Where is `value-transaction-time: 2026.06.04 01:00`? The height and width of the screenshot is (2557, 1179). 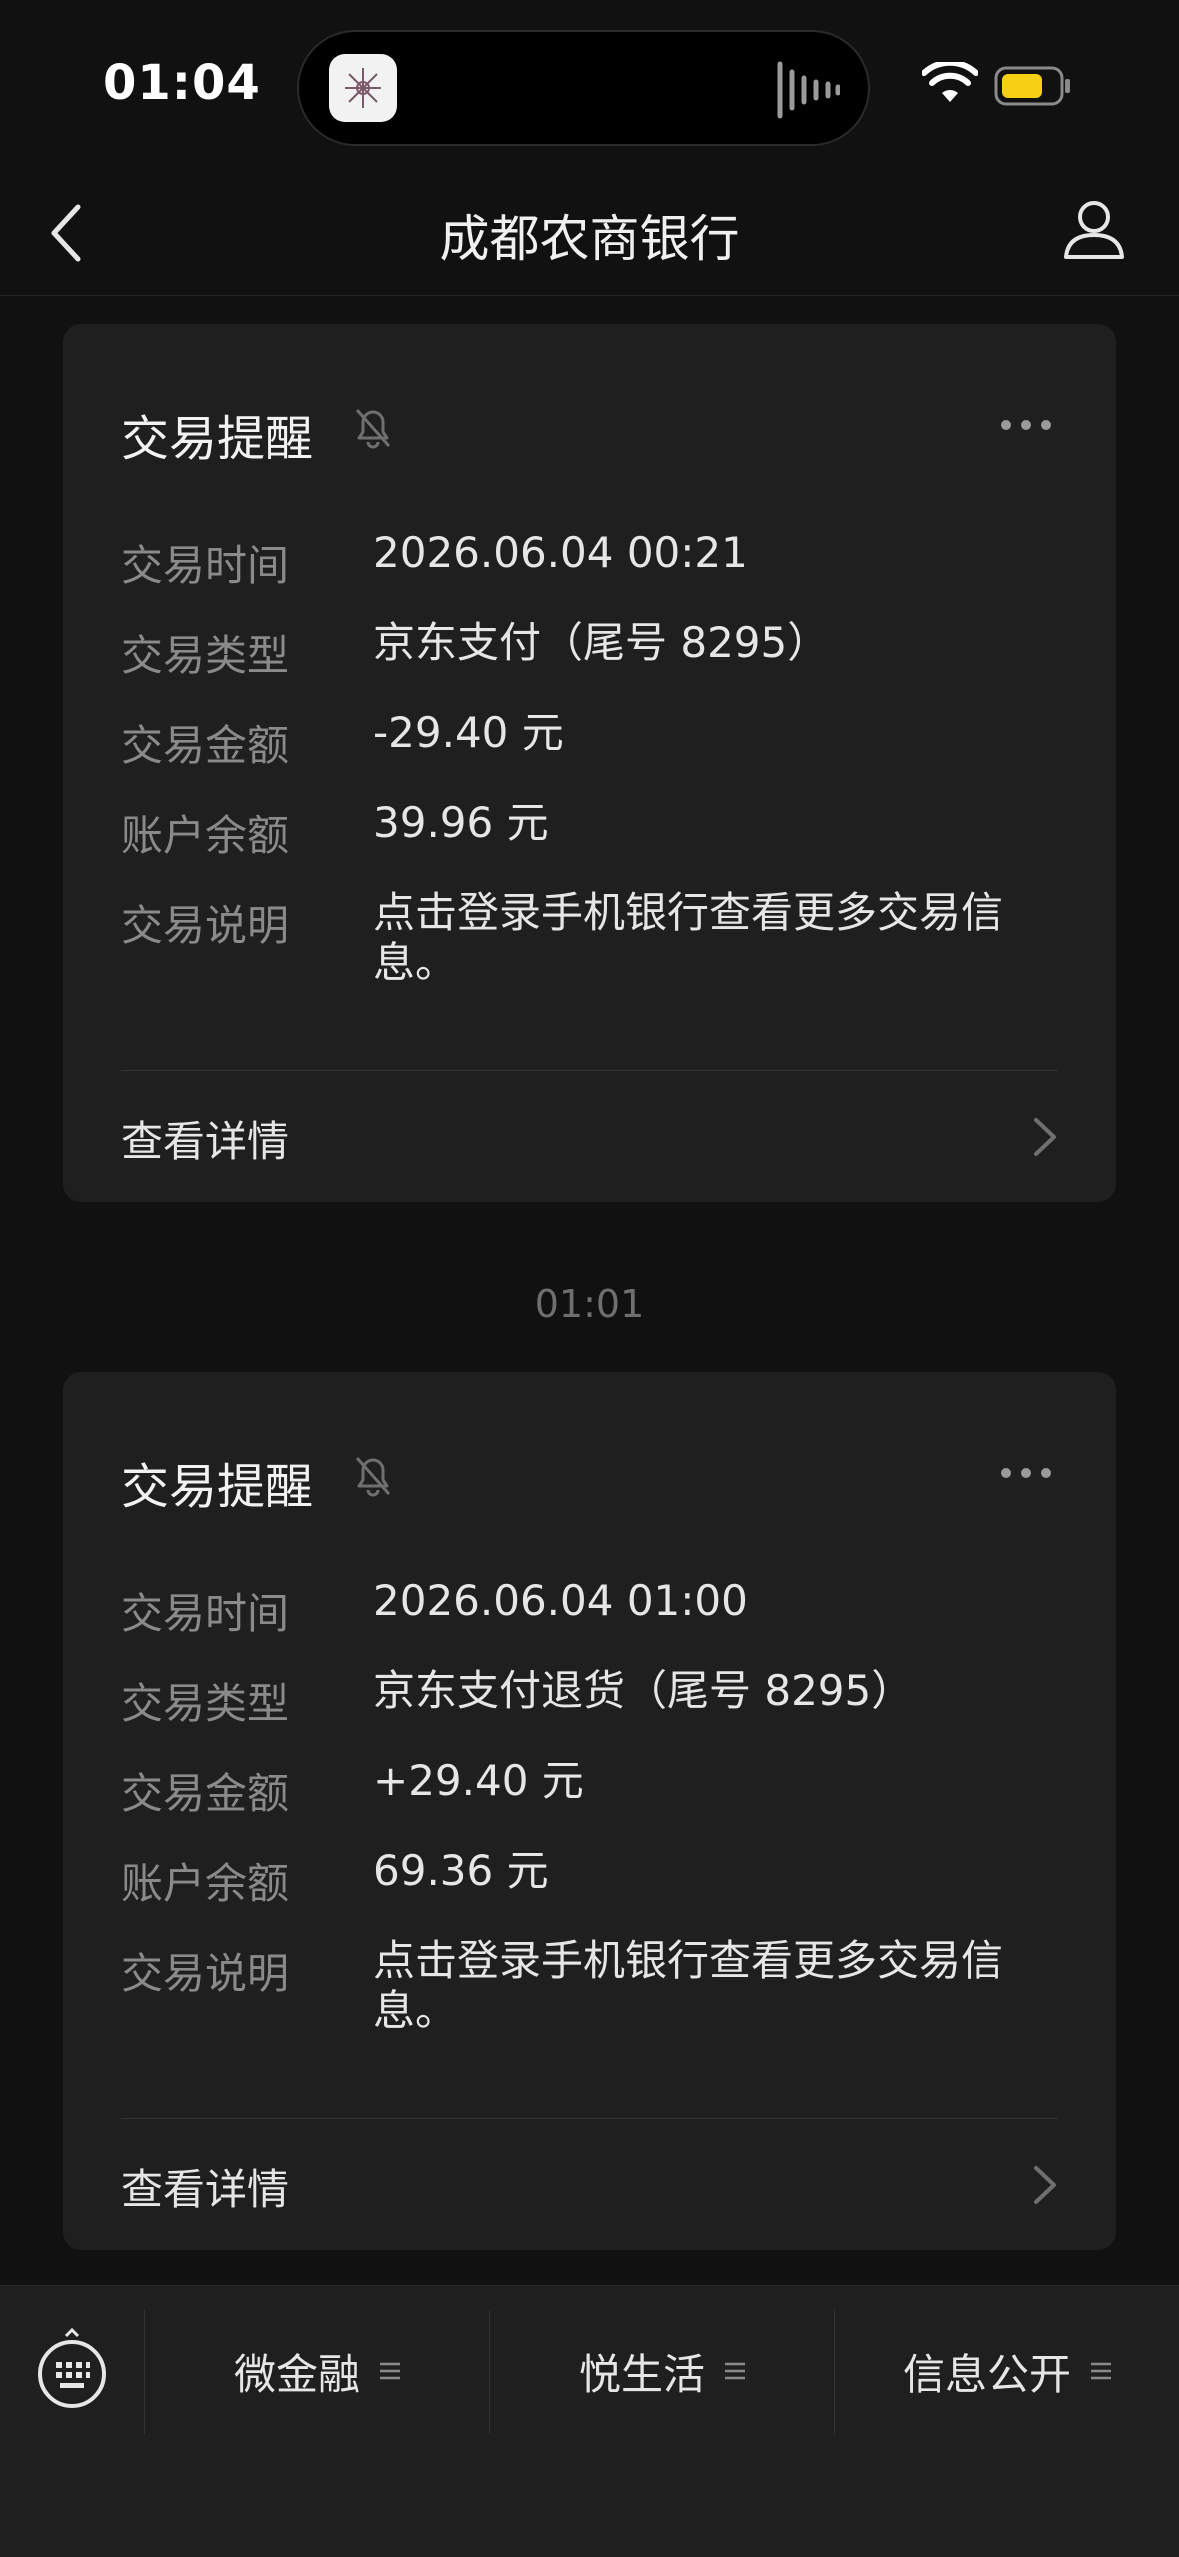 value-transaction-time: 2026.06.04 01:00 is located at coordinates (560, 1600).